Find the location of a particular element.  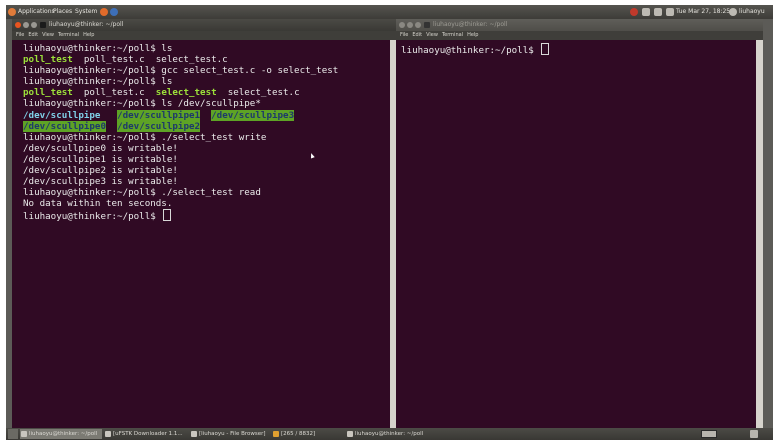

terminal-text: /dev/scullpipe1 is located at coordinates (159, 115).